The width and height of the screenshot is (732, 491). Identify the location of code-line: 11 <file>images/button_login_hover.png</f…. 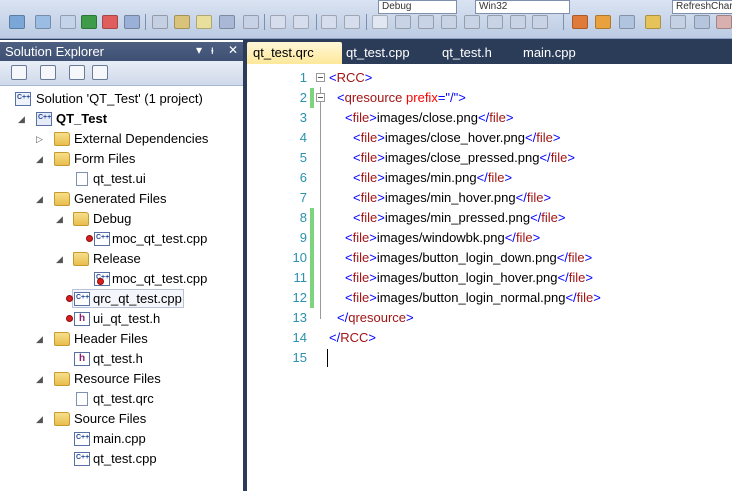
(489, 278).